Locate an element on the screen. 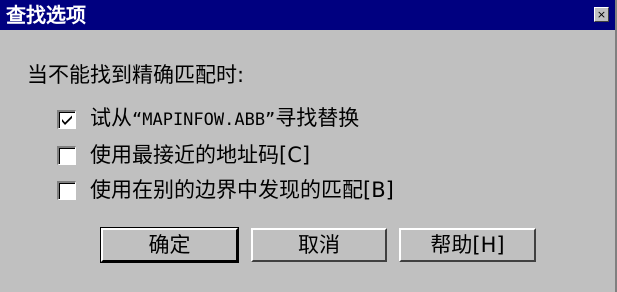  checkbox-try-abb-file is located at coordinates (66, 119).